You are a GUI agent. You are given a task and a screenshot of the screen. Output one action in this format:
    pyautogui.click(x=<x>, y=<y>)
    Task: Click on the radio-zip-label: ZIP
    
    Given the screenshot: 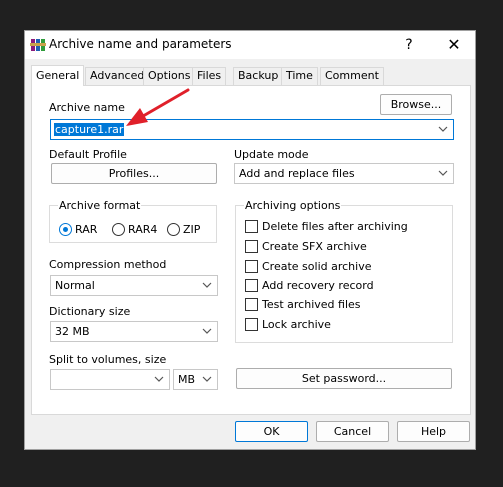 What is the action you would take?
    pyautogui.click(x=192, y=229)
    